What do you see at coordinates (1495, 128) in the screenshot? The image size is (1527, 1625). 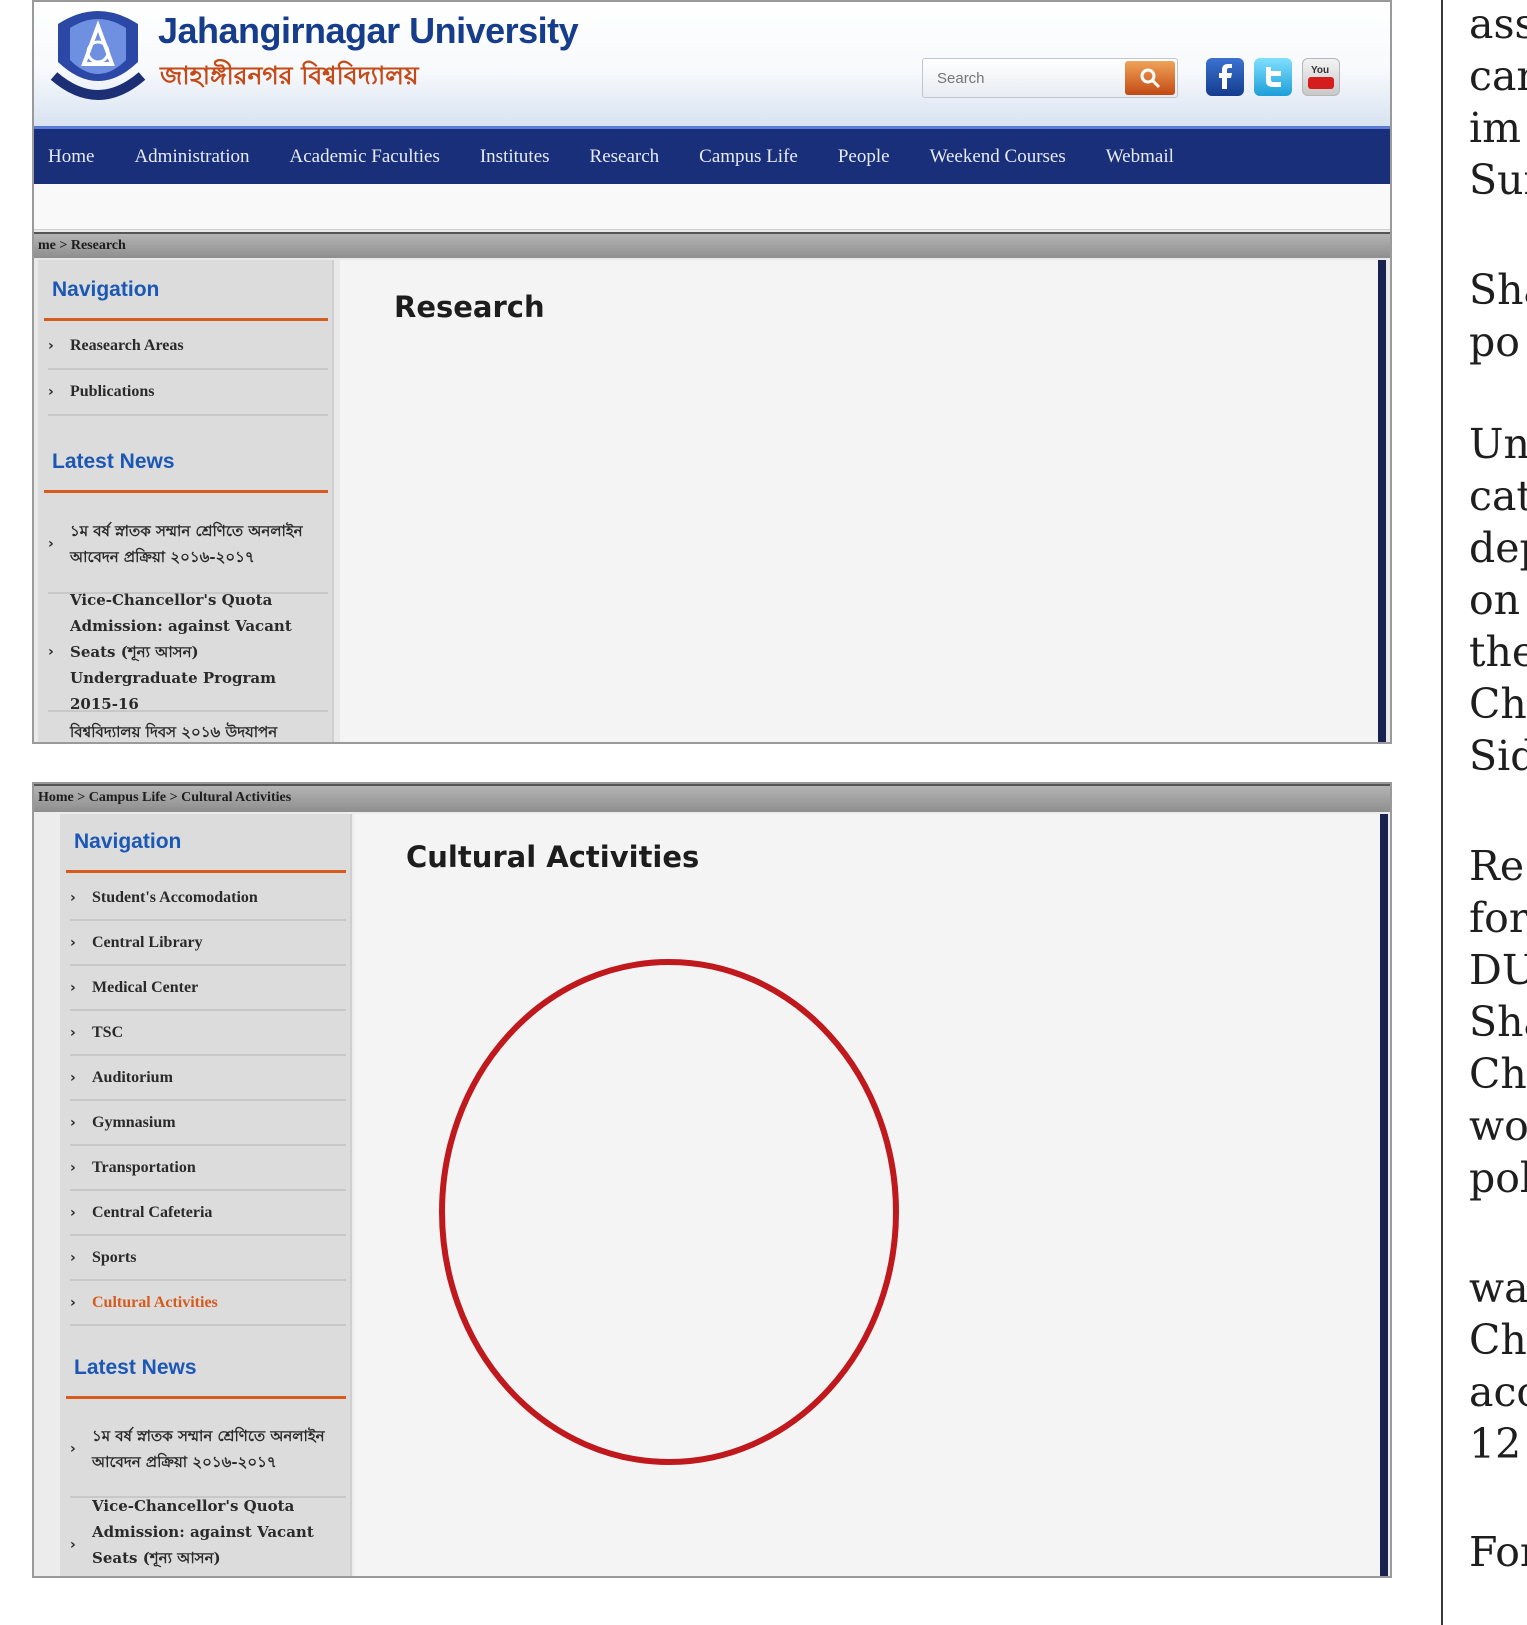 I see `column-word: im` at bounding box center [1495, 128].